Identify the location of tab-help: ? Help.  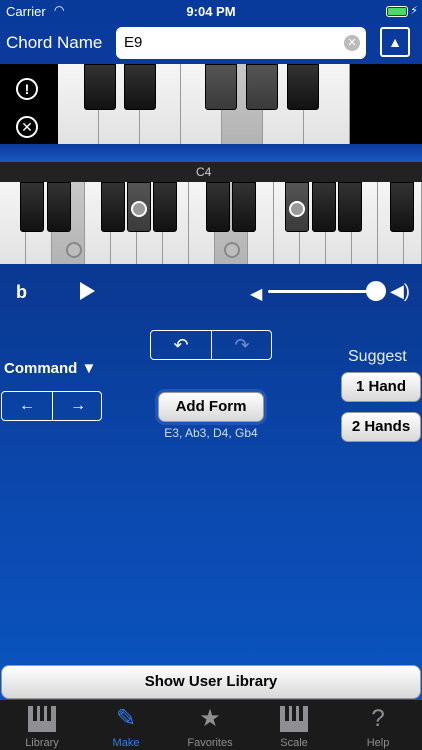
(378, 725).